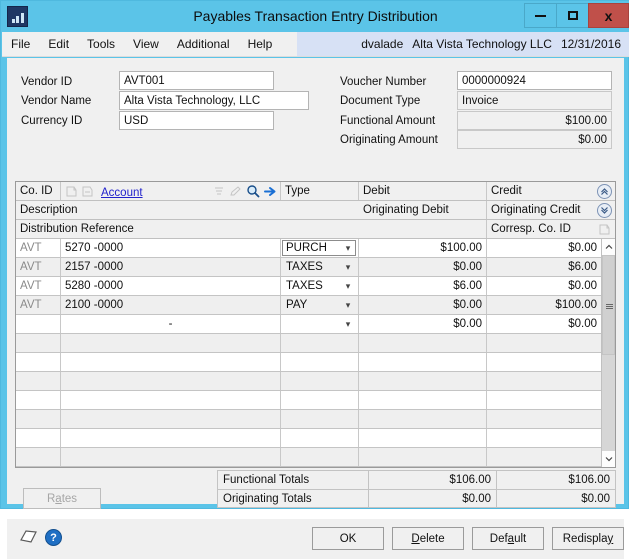 The width and height of the screenshot is (629, 559). What do you see at coordinates (423, 191) in the screenshot?
I see `column-header-debit: Debit` at bounding box center [423, 191].